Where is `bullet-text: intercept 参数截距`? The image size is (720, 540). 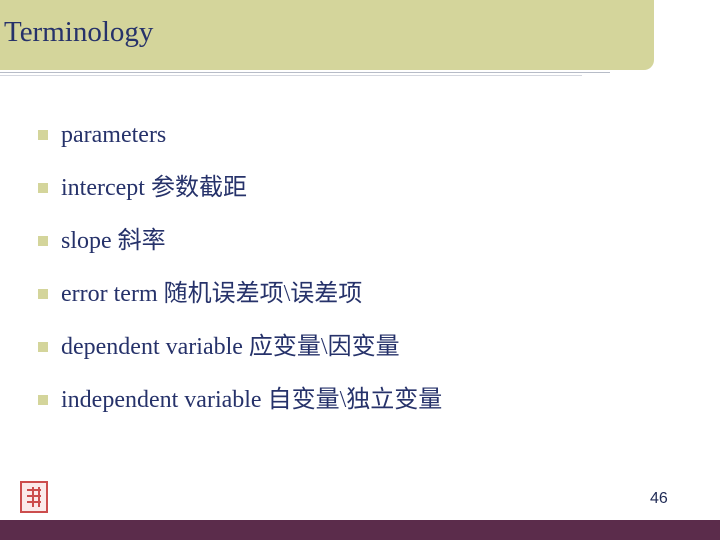 bullet-text: intercept 参数截距 is located at coordinates (154, 188).